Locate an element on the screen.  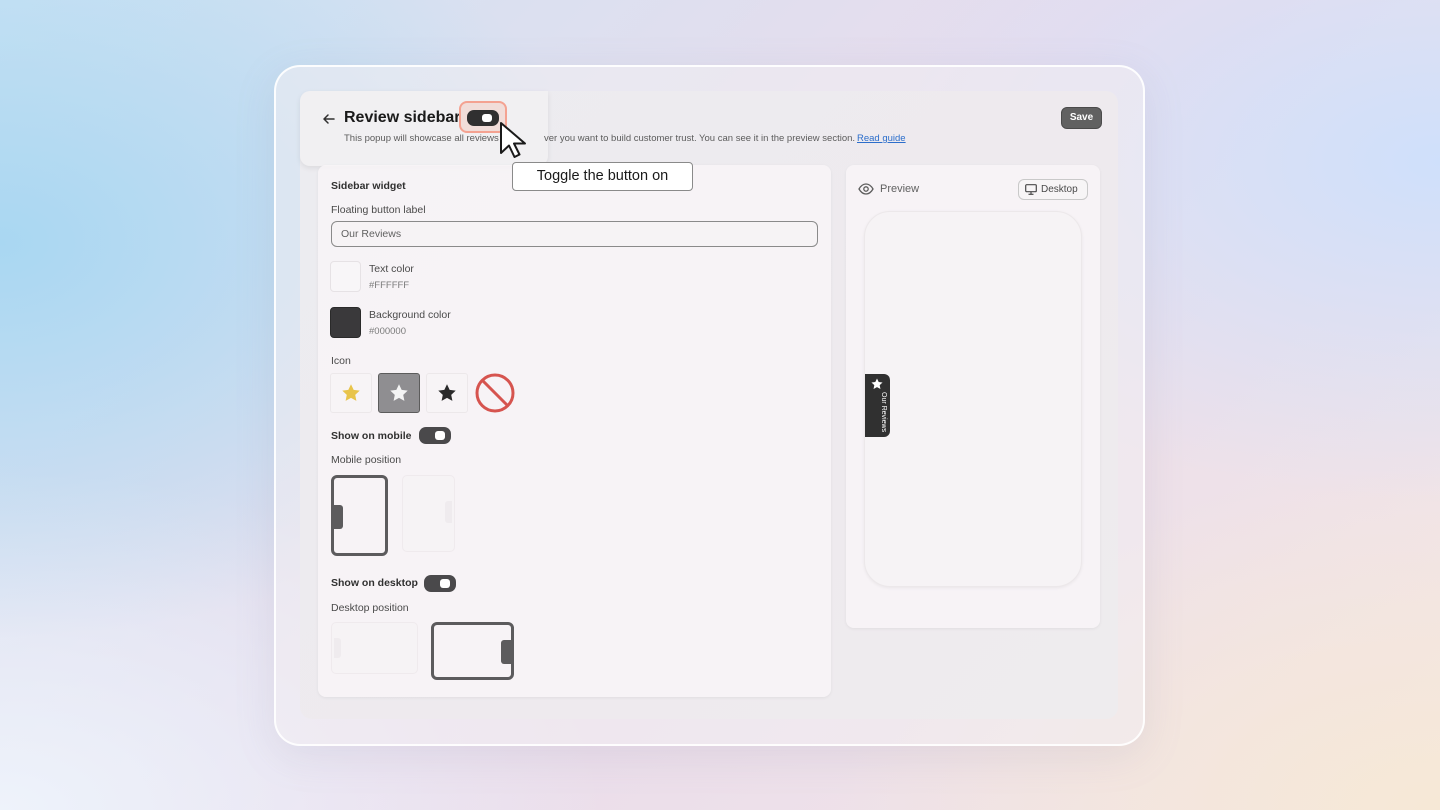
background-color-value: #000000 is located at coordinates (387, 331).